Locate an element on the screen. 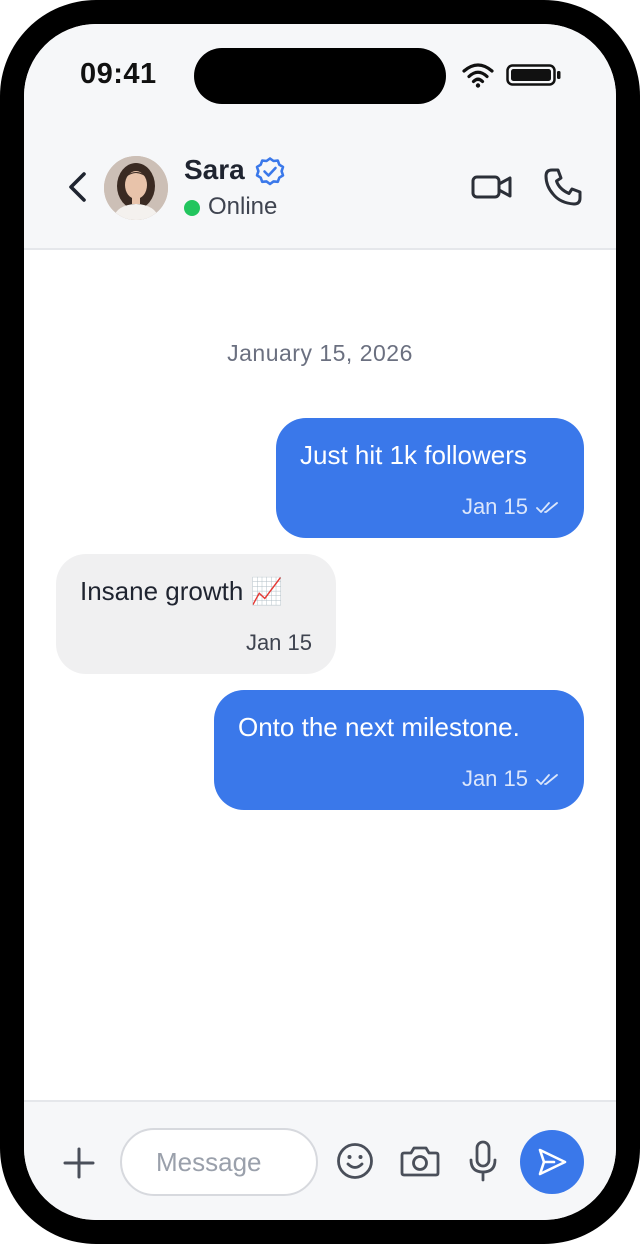 The height and width of the screenshot is (1244, 640). emoji-icon is located at coordinates (355, 1161).